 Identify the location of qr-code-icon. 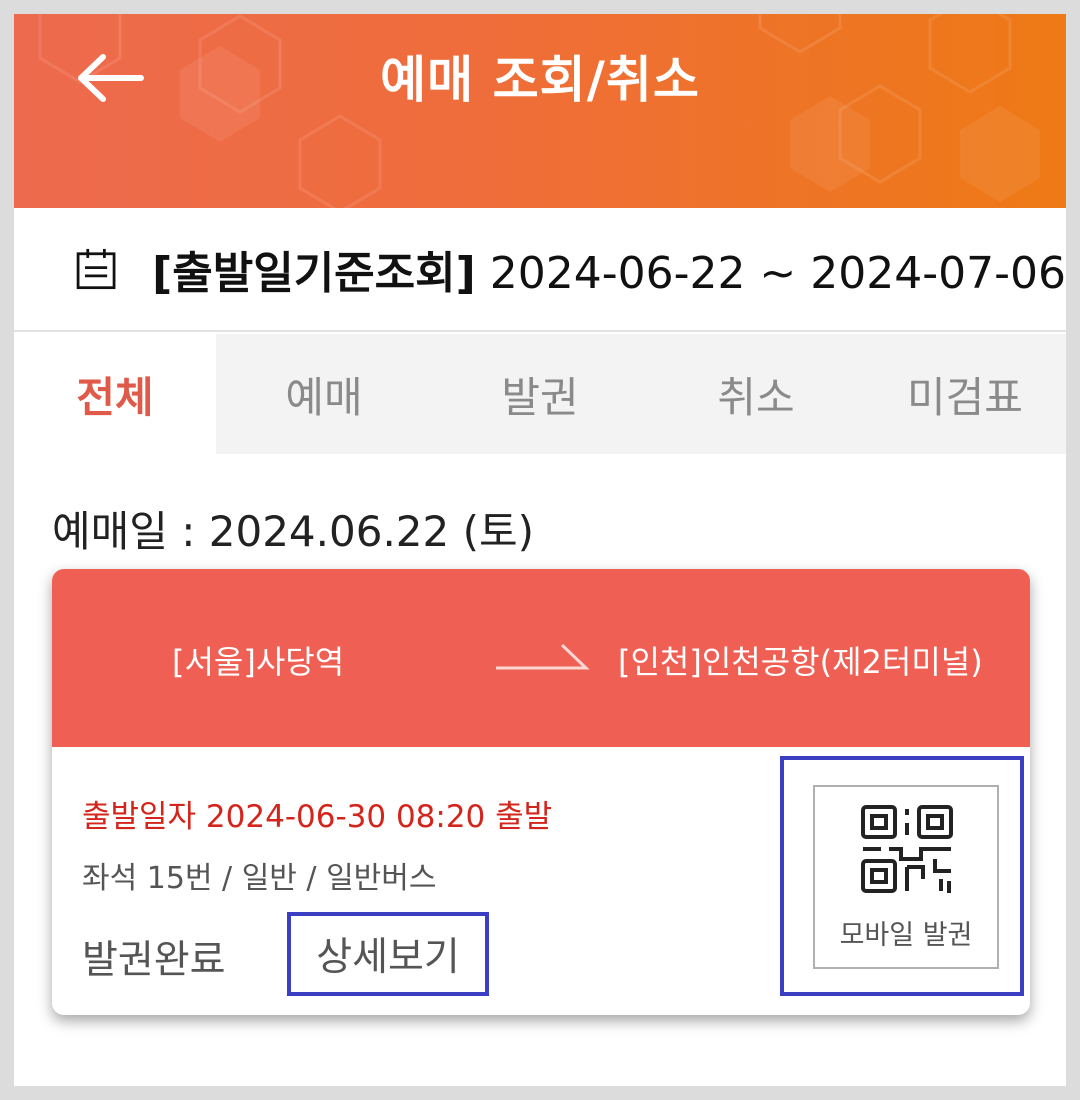
(907, 849).